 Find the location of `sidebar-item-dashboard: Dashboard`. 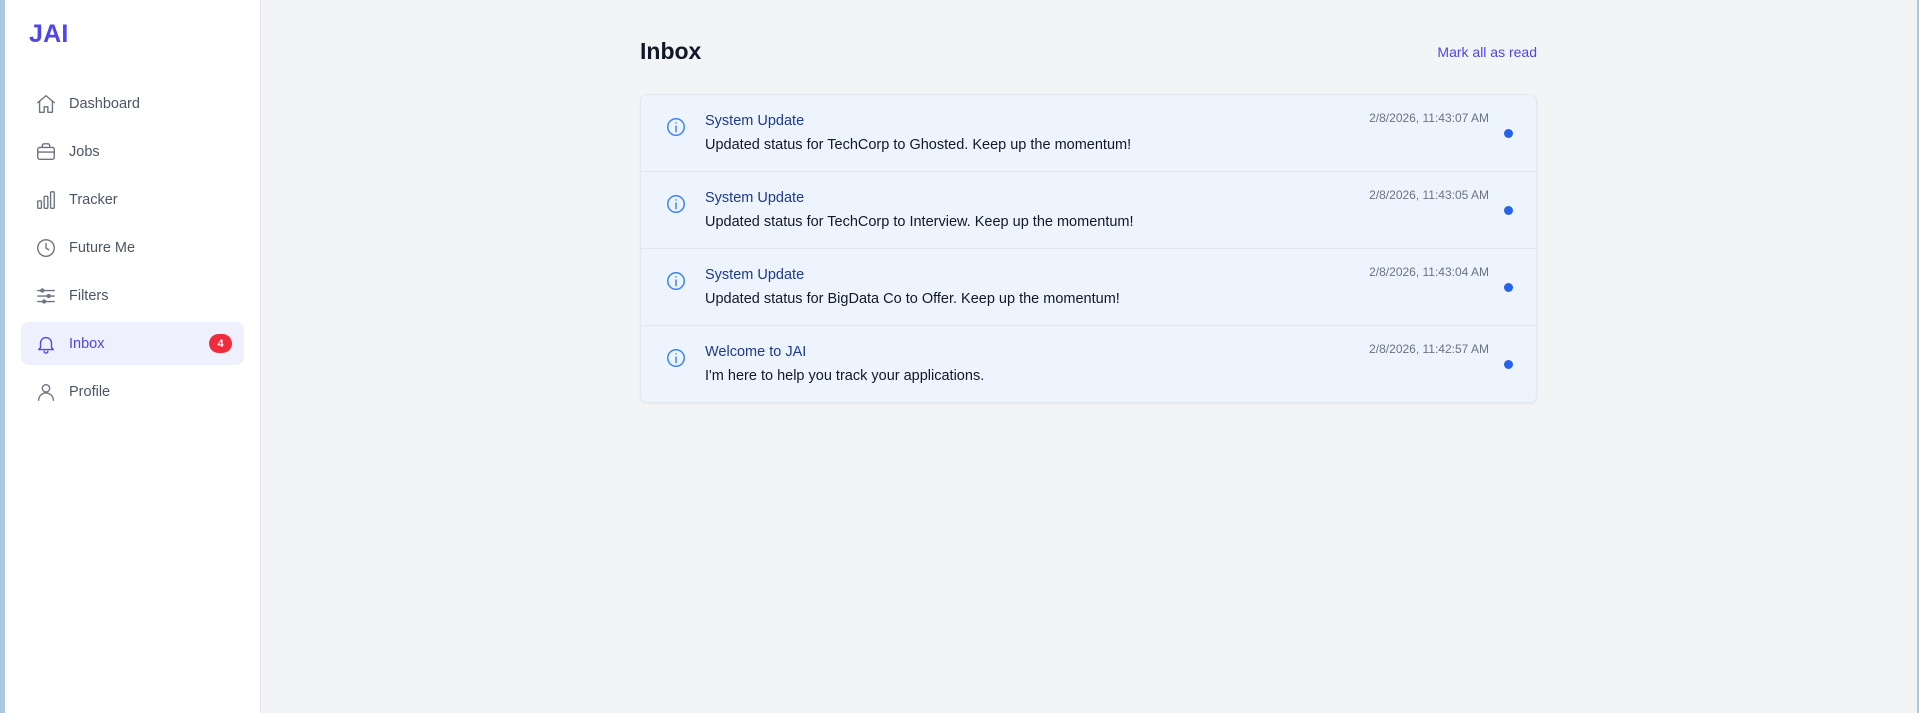

sidebar-item-dashboard: Dashboard is located at coordinates (132, 103).